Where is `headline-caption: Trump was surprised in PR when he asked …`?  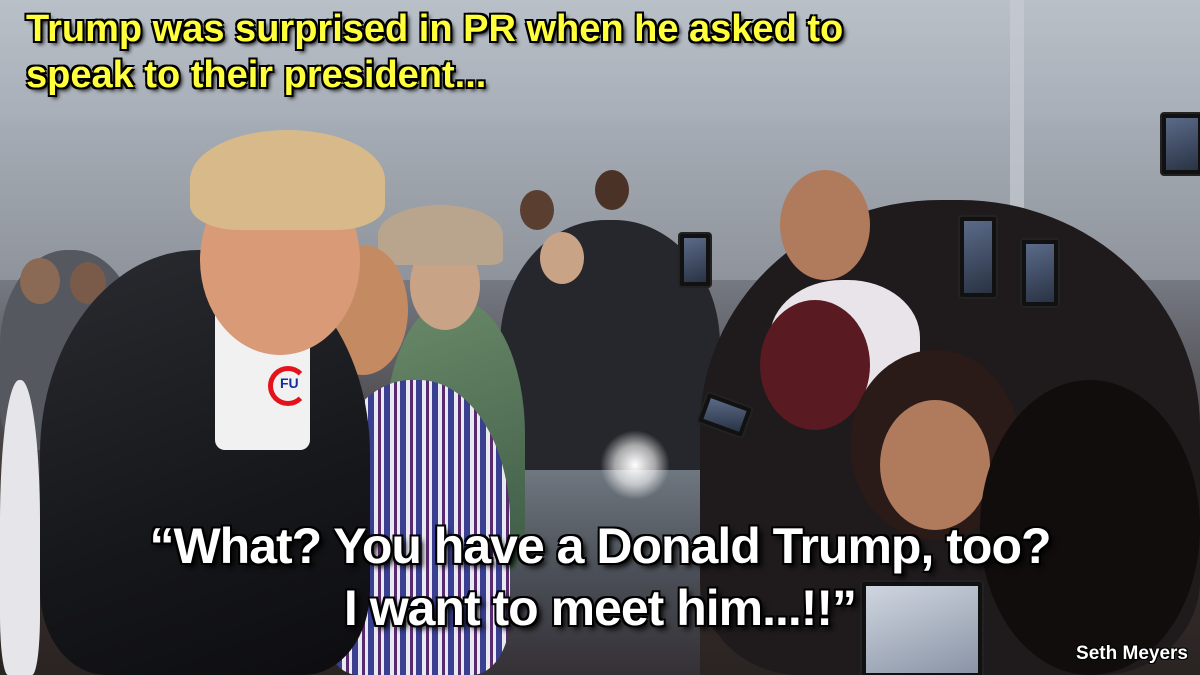 headline-caption: Trump was surprised in PR when he asked … is located at coordinates (601, 52).